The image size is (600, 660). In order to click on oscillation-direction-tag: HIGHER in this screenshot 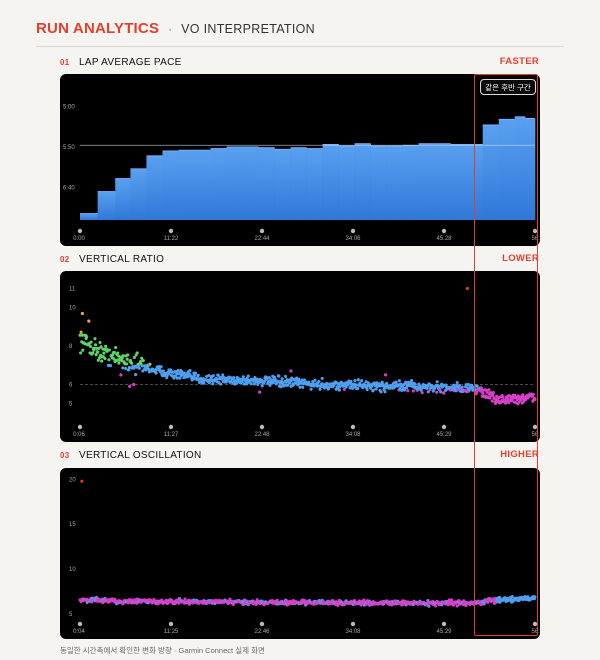, I will do `click(519, 454)`.